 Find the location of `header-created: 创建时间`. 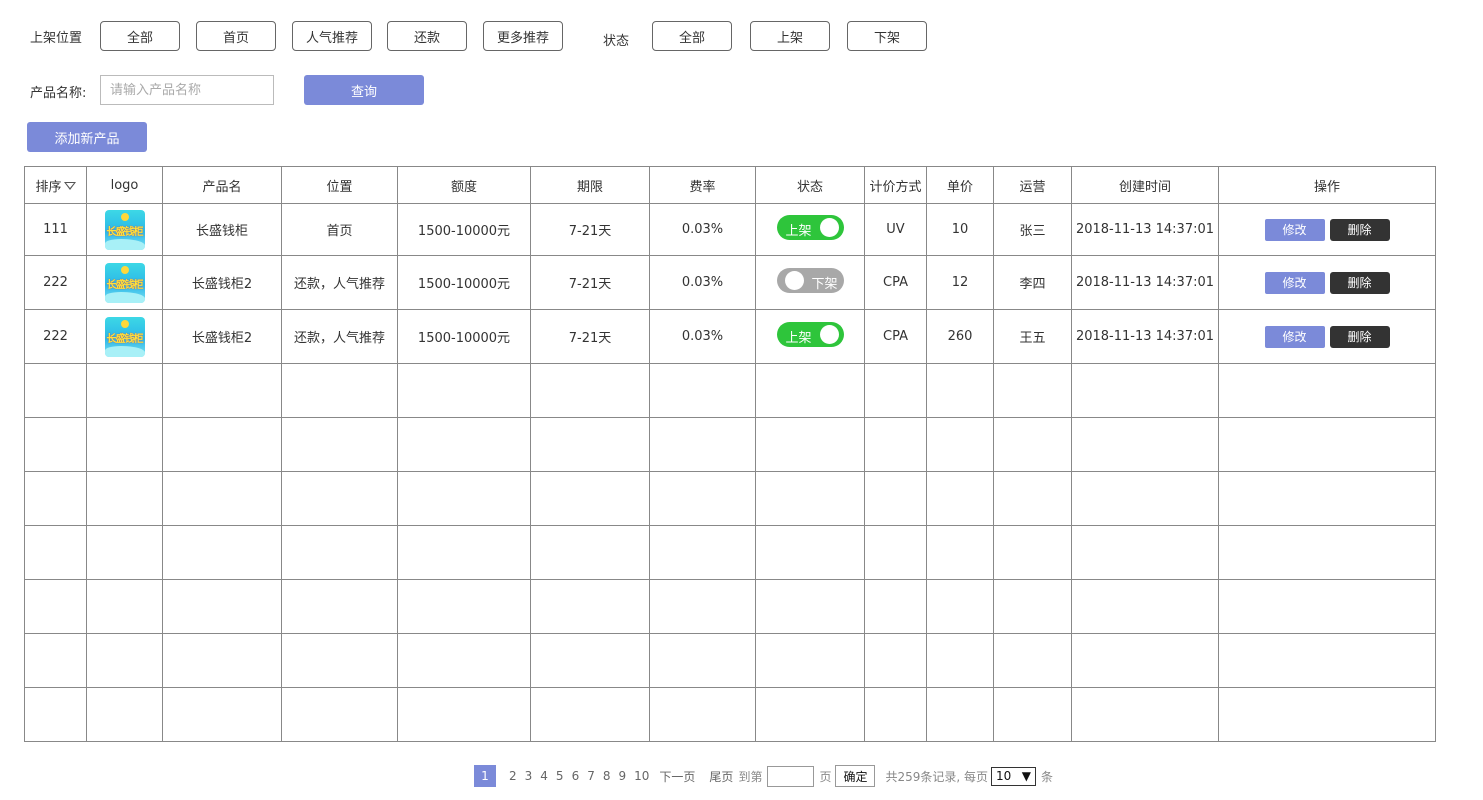

header-created: 创建时间 is located at coordinates (1145, 185).